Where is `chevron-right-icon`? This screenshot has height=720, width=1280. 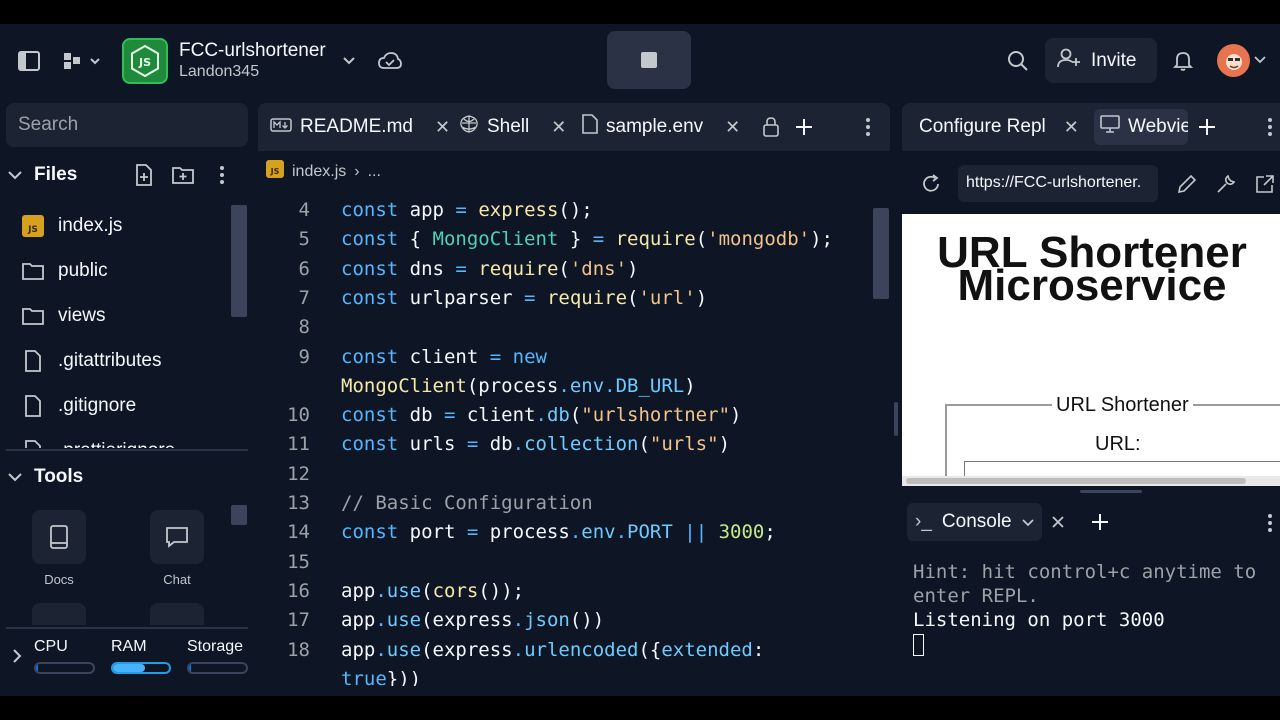
chevron-right-icon is located at coordinates (17, 656).